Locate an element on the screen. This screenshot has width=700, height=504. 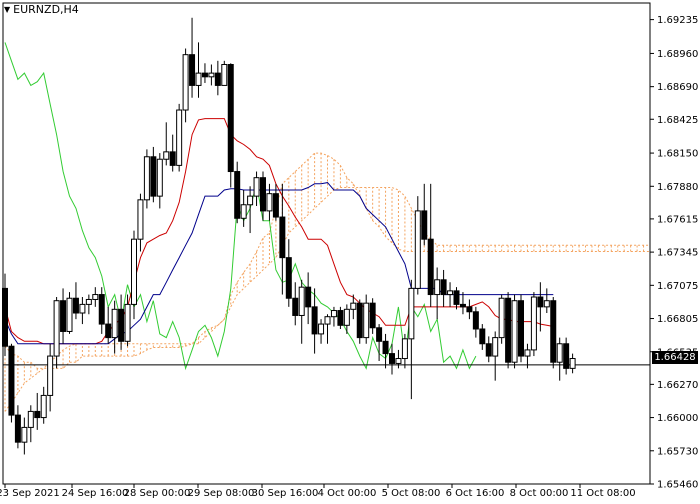
y-tick-label: 1.68150 is located at coordinates (677, 154).